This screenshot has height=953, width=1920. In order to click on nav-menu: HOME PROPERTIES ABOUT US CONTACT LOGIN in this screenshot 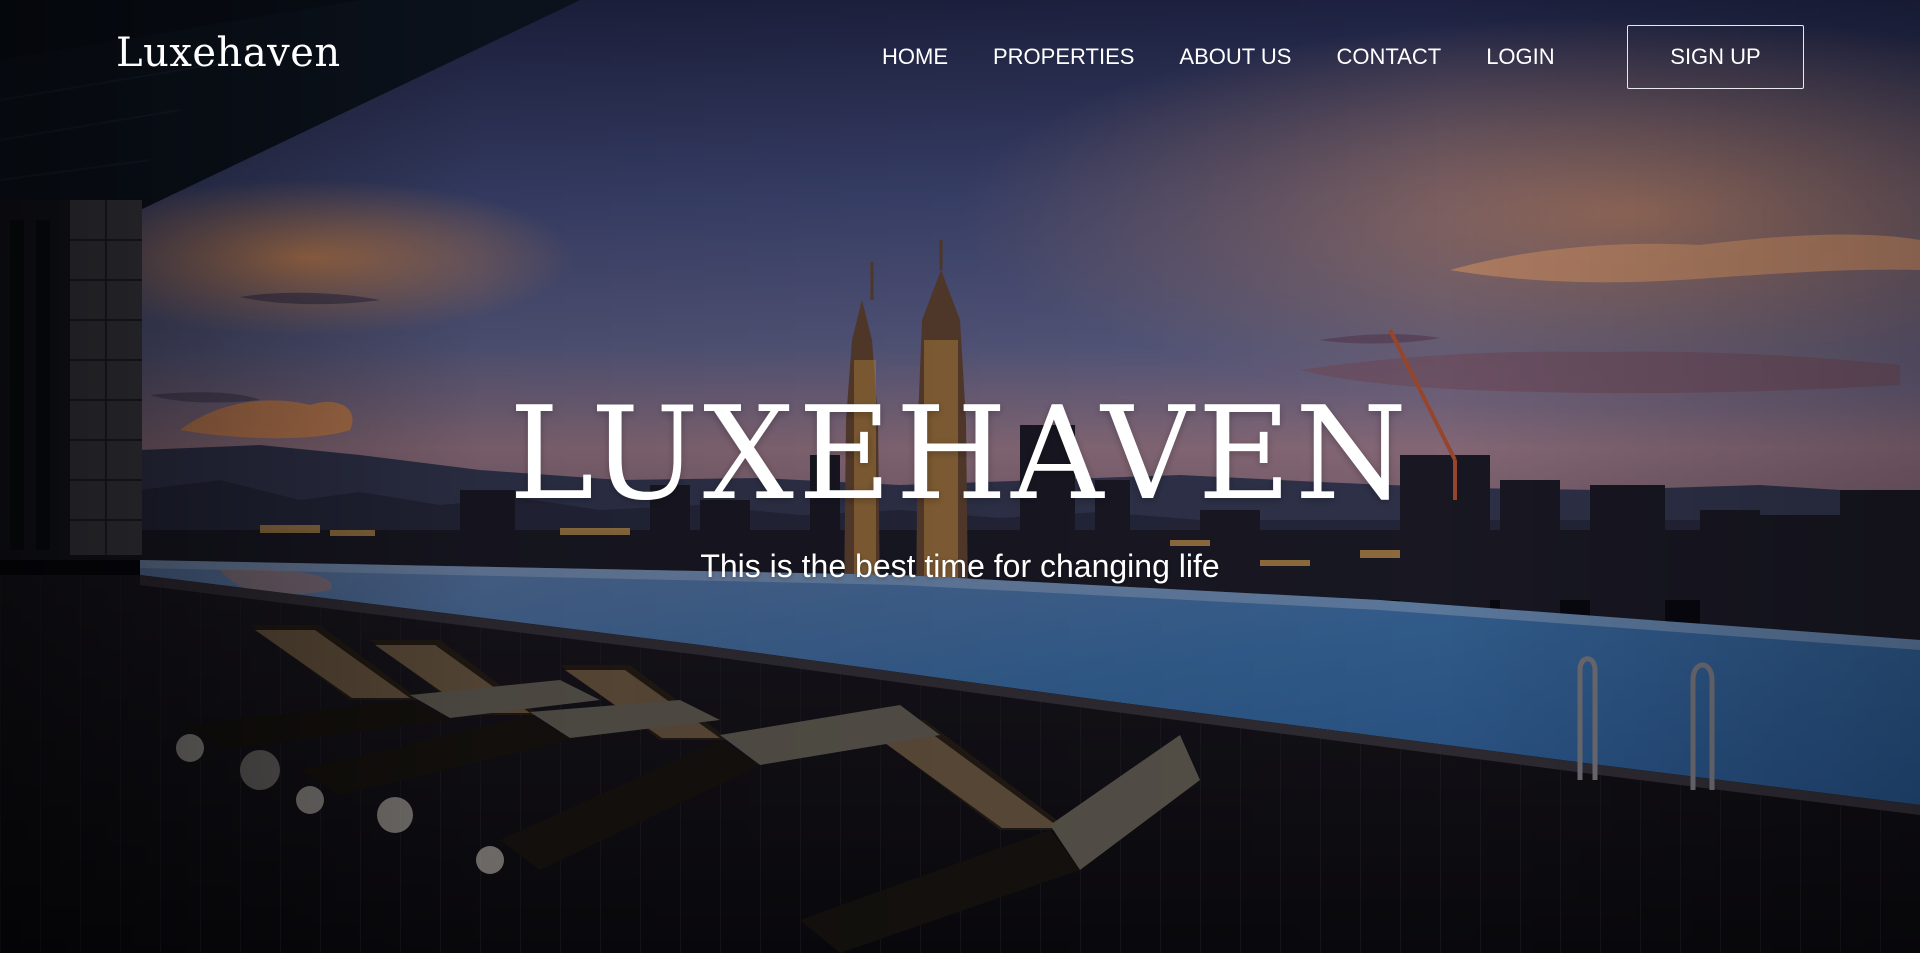, I will do `click(1218, 57)`.